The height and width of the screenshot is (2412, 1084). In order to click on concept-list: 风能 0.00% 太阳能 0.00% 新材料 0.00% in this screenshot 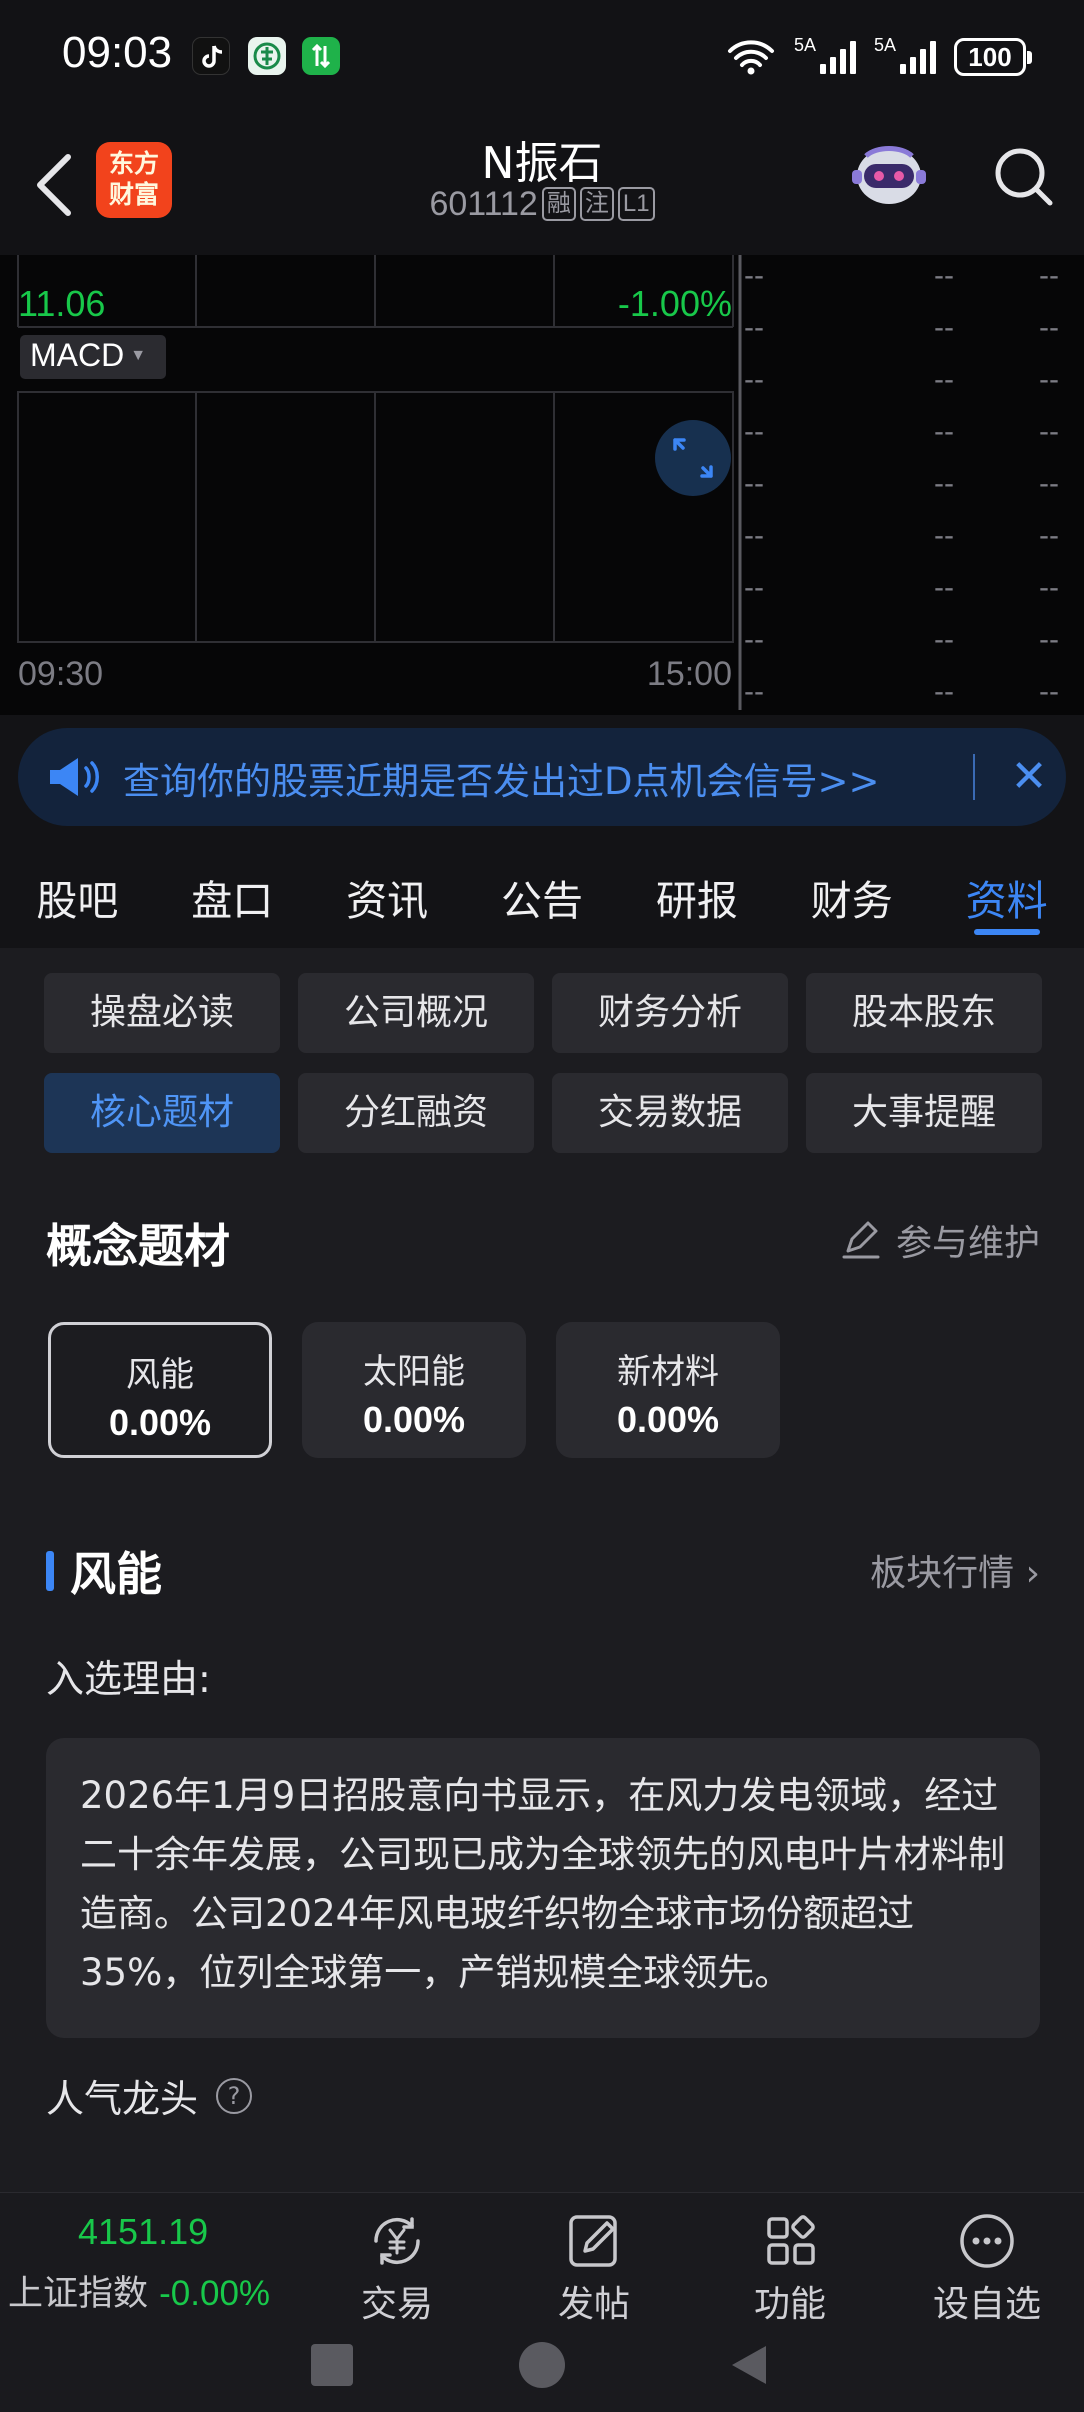, I will do `click(414, 1390)`.